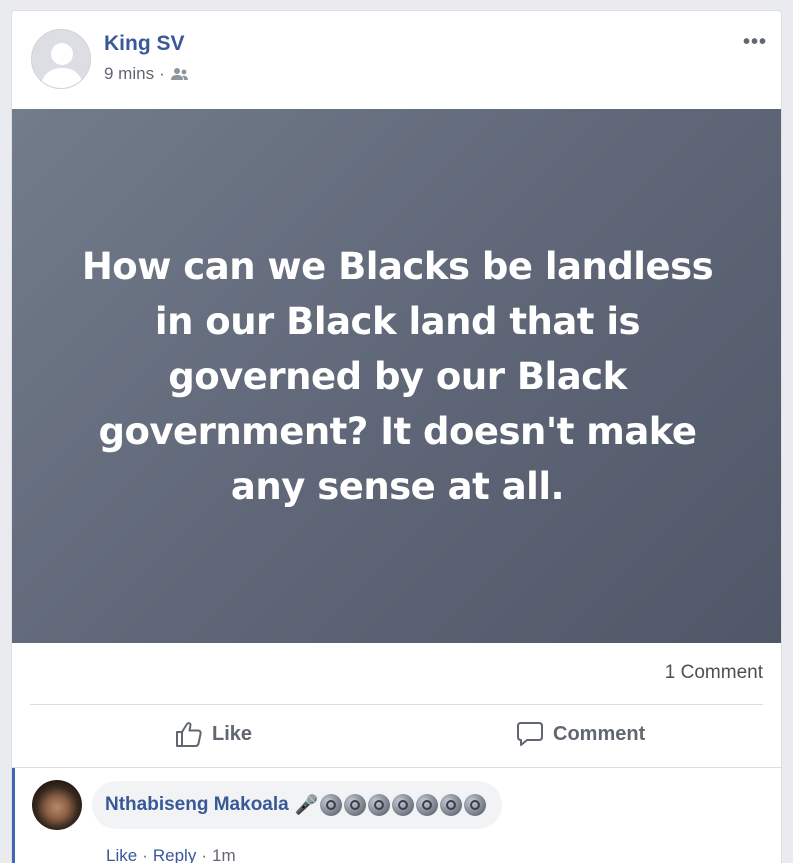 This screenshot has width=793, height=863. I want to click on microphone-icon: 🎤, so click(306, 805).